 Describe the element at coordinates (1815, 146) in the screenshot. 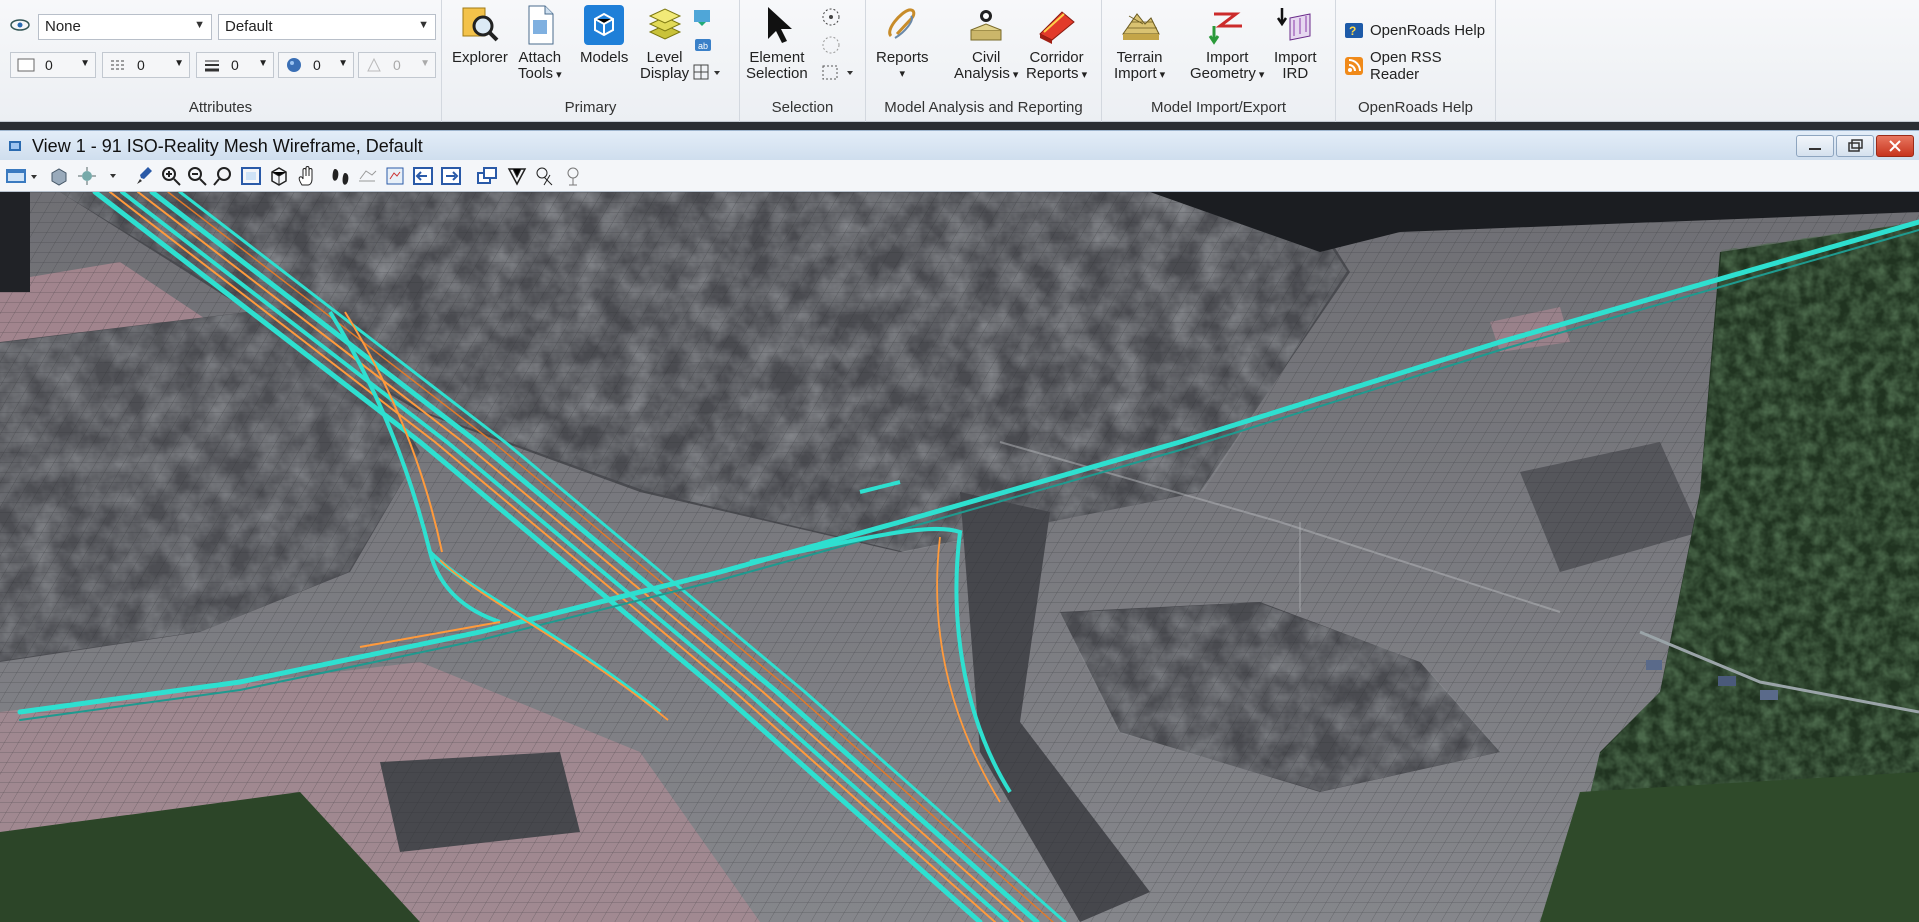

I see `minimize-button` at that location.